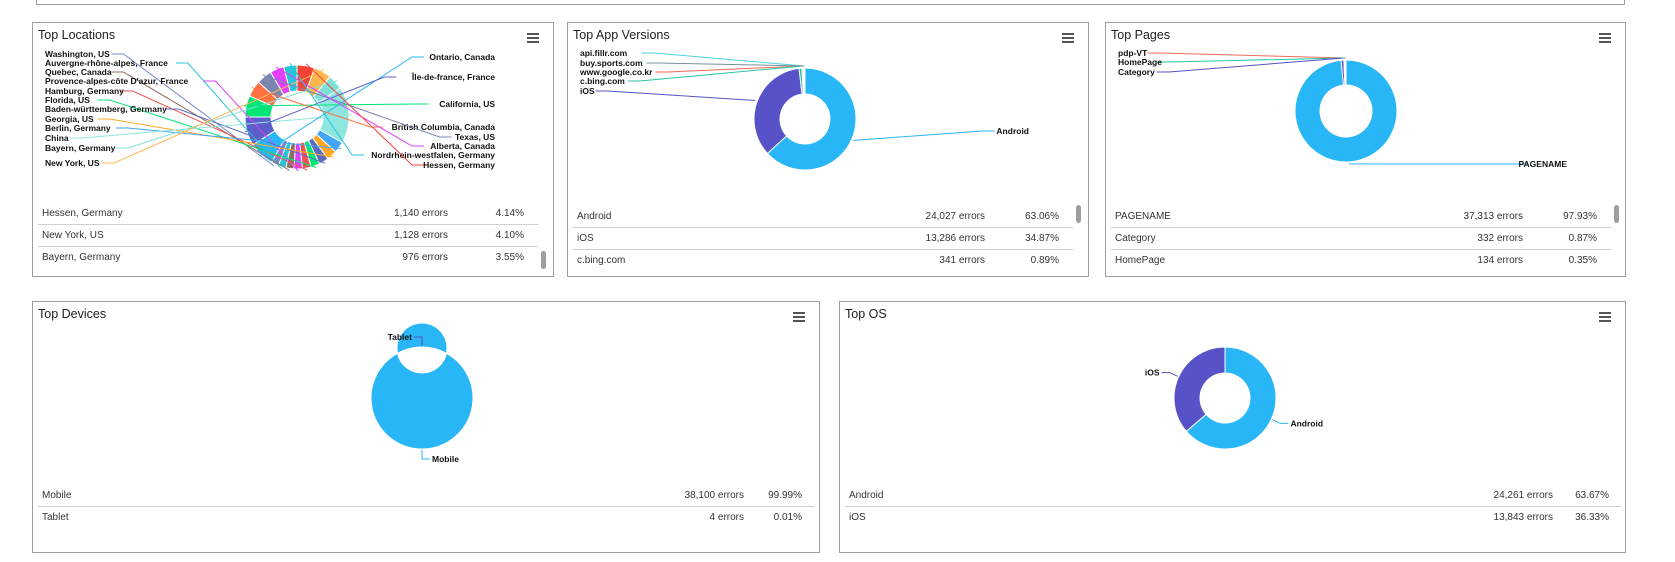  Describe the element at coordinates (106, 109) in the screenshot. I see `slice-label: Baden-württemberg, Germany` at that location.